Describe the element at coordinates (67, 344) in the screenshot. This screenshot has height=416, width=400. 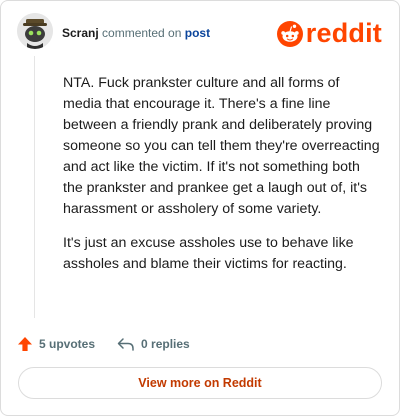
I see `upvotes-label: 5 upvotes` at that location.